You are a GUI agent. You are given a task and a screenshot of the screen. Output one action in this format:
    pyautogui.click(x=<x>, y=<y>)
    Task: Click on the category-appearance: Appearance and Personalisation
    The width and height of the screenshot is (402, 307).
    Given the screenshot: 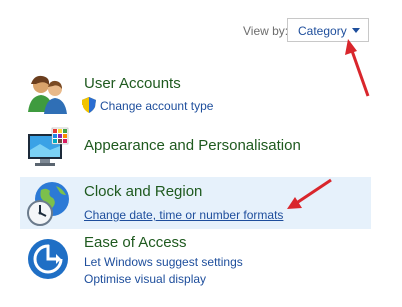 What is the action you would take?
    pyautogui.click(x=195, y=149)
    